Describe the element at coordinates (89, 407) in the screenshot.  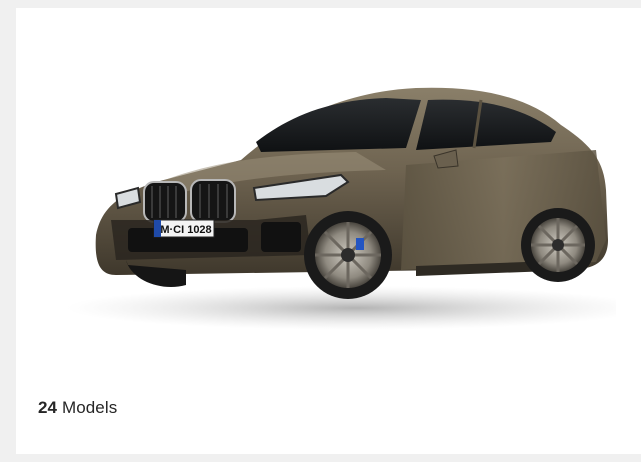
I see `models-count-label: Models` at that location.